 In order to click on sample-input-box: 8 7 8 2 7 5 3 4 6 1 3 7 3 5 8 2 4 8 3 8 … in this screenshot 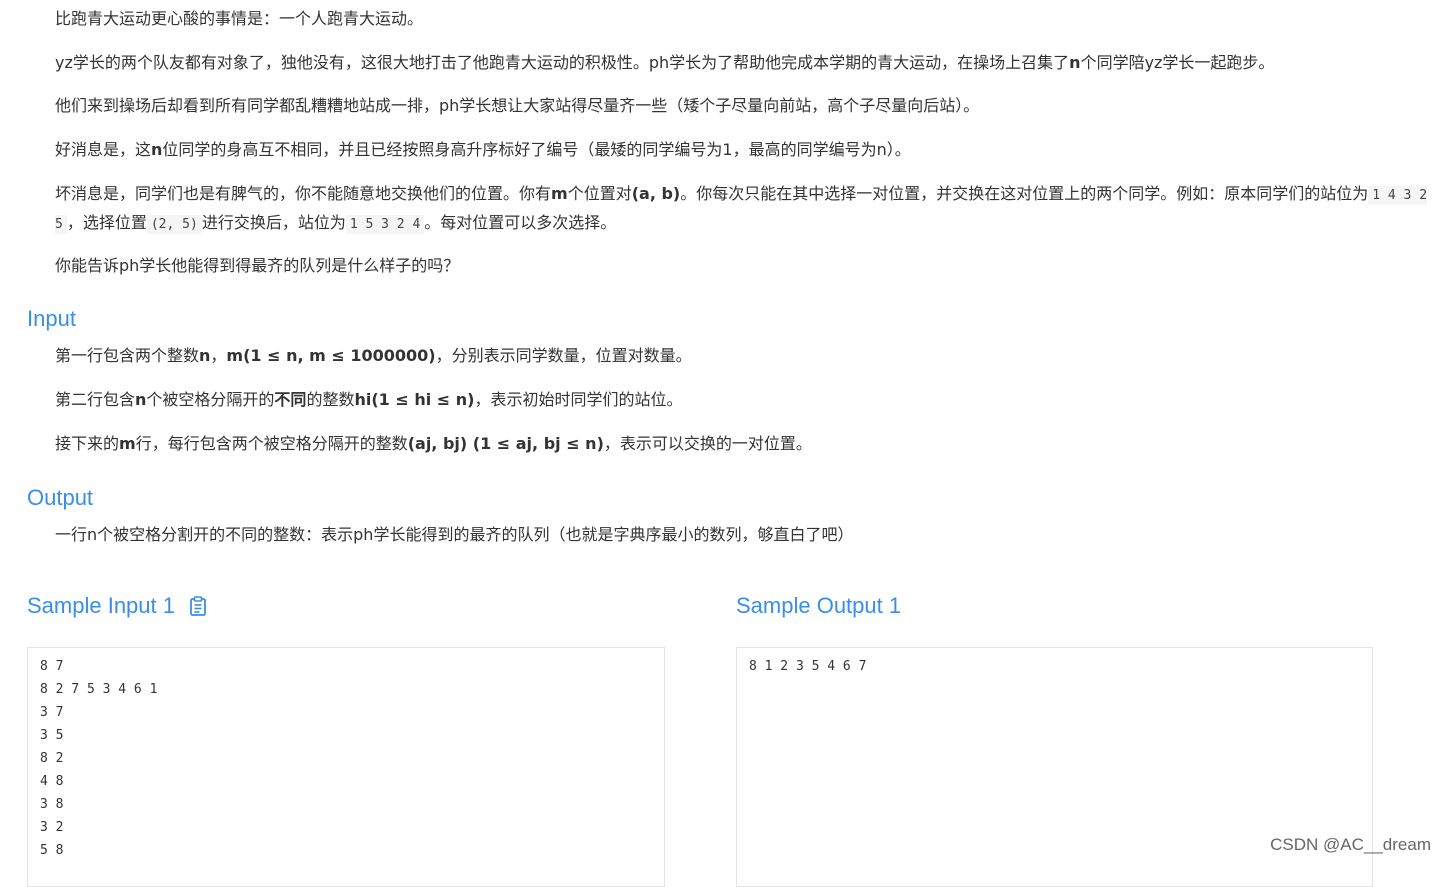, I will do `click(346, 767)`.